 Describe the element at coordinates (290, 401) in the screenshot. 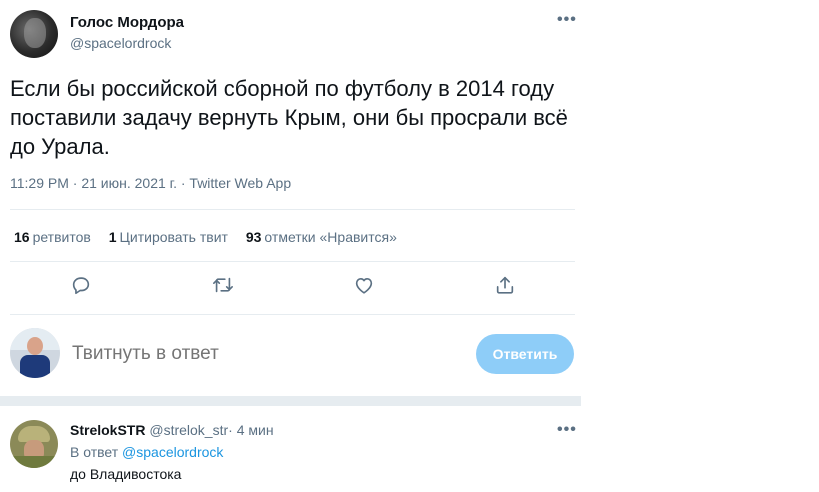

I see `section-separator` at that location.